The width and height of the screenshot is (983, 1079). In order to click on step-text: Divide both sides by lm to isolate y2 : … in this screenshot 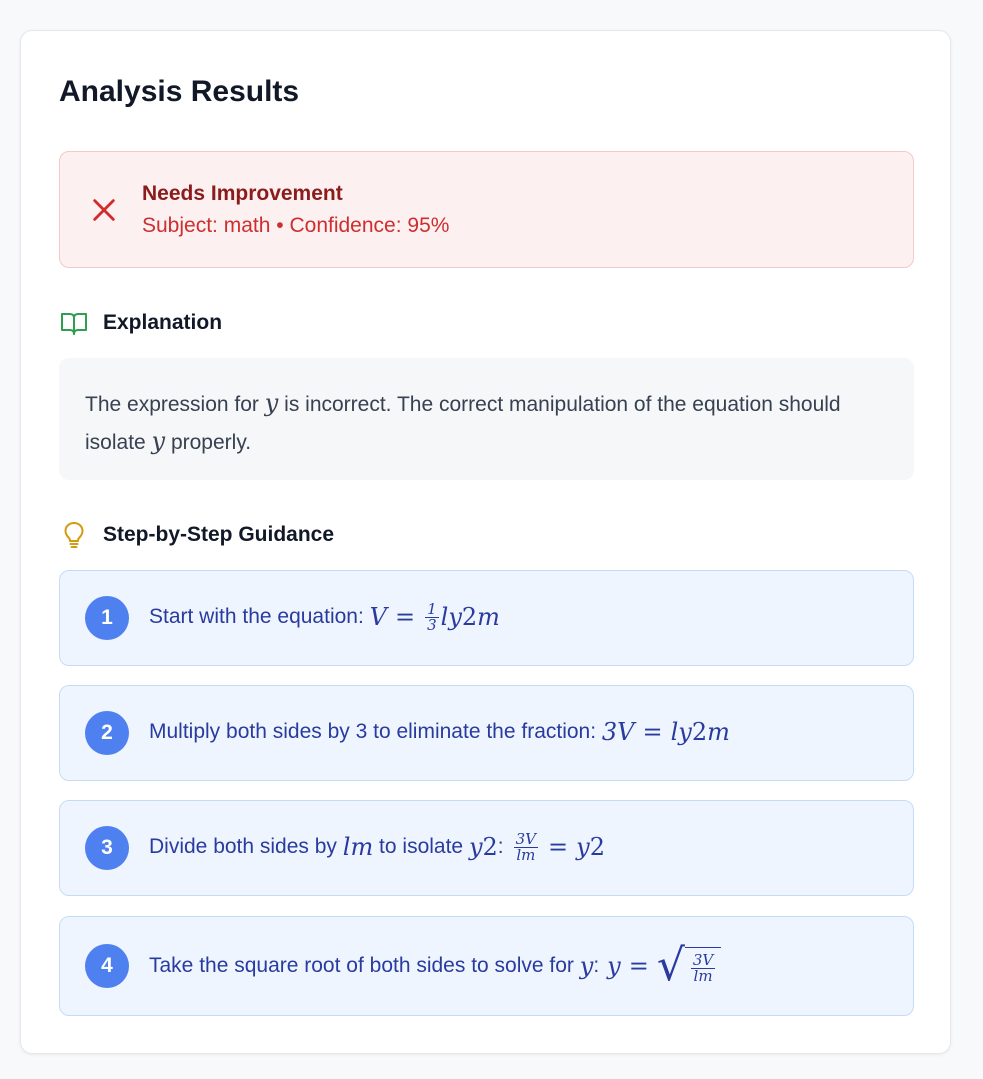, I will do `click(377, 847)`.